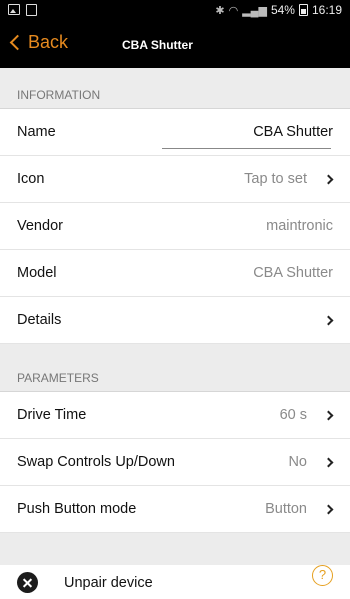 This screenshot has height=599, width=350. What do you see at coordinates (275, 179) in the screenshot?
I see `icon-value: Tap to set` at bounding box center [275, 179].